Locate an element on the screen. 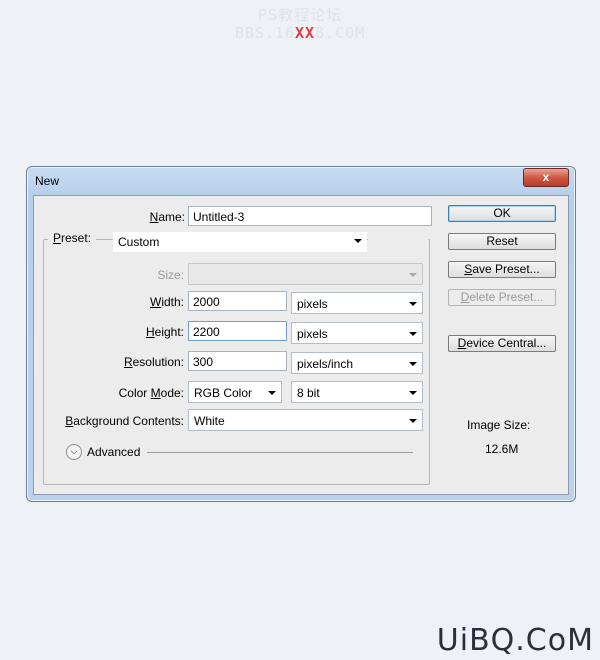  color-mode-select: RGB Color is located at coordinates (235, 392).